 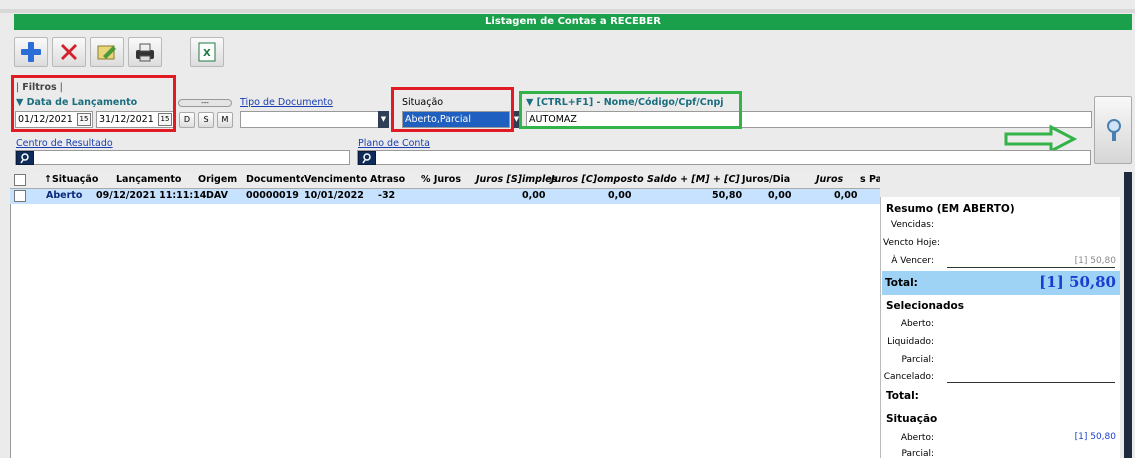 What do you see at coordinates (206, 120) in the screenshot?
I see `period-week-button: S` at bounding box center [206, 120].